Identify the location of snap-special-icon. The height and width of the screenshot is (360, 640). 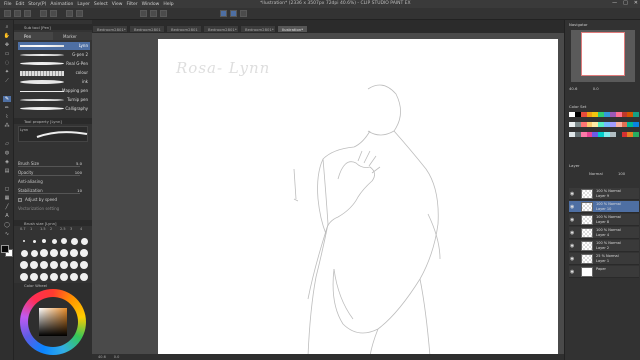
(163, 13).